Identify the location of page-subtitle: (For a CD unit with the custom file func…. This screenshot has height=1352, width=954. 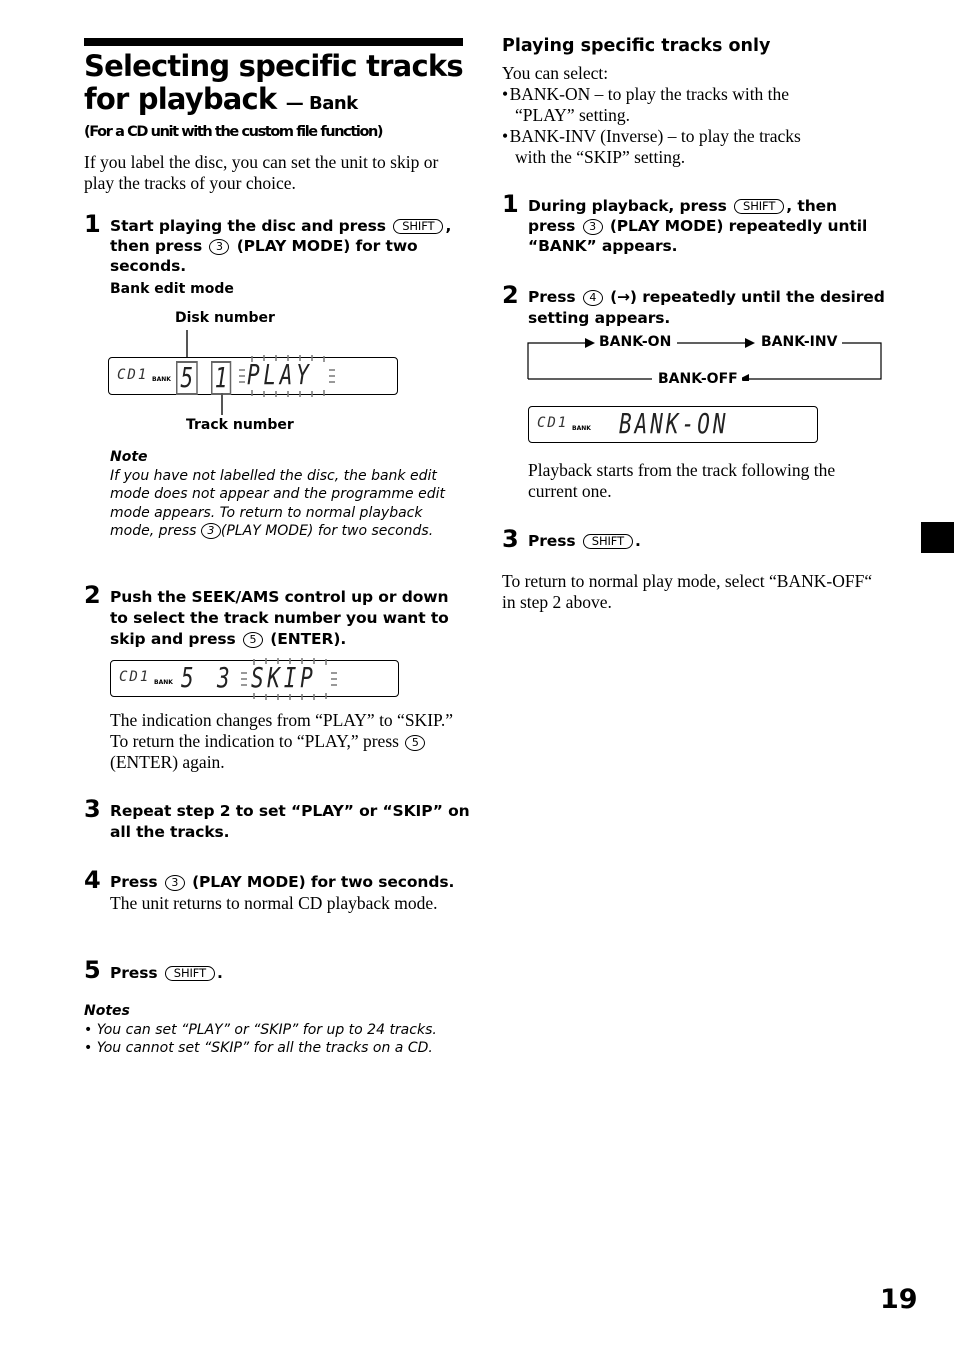
(234, 132).